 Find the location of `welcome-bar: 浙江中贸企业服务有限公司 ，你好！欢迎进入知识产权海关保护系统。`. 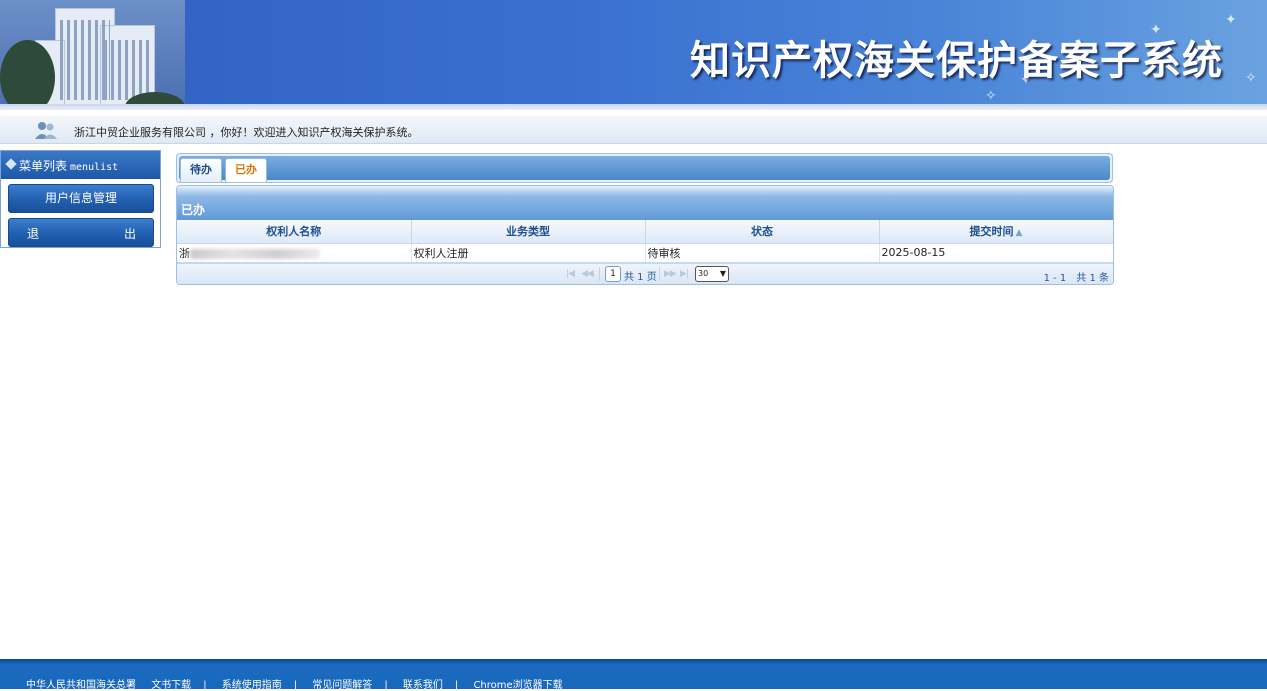

welcome-bar: 浙江中贸企业服务有限公司 ，你好！欢迎进入知识产权海关保护系统。 is located at coordinates (633, 130).